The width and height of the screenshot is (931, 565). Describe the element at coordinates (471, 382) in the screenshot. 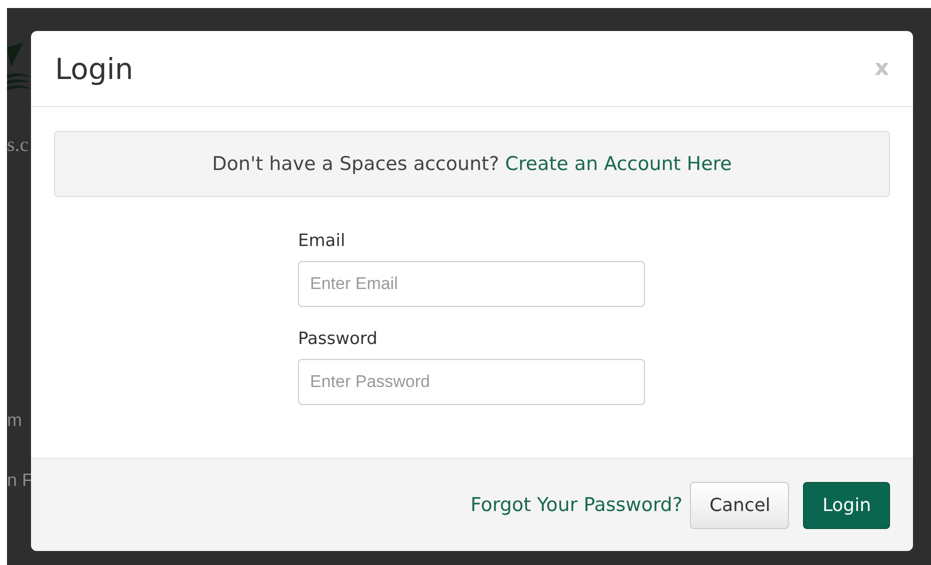

I see `password-field: Enter Password` at that location.